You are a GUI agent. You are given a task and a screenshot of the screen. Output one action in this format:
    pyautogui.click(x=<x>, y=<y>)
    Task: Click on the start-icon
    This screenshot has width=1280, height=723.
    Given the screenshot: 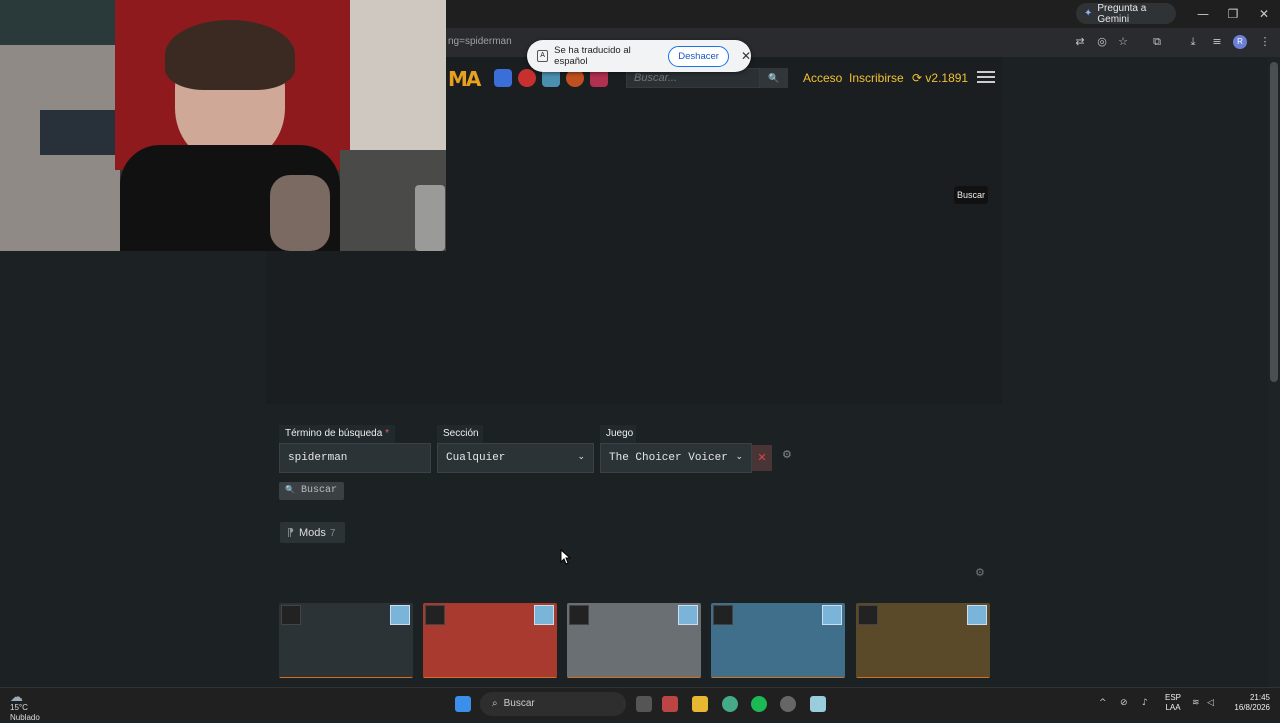 What is the action you would take?
    pyautogui.click(x=463, y=704)
    